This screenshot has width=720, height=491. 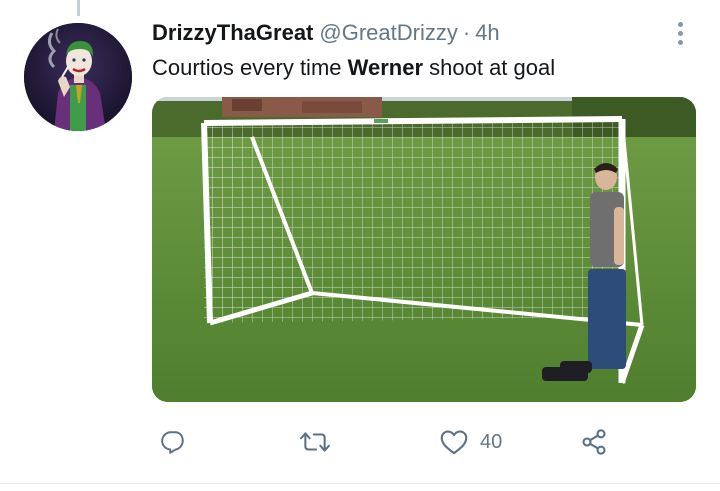 I want to click on retweet-icon, so click(x=315, y=442).